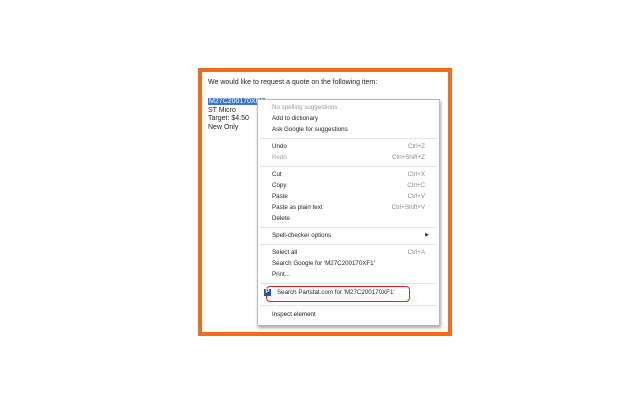  I want to click on menu-item-spell-checker-options: Spell-checker options ▶, so click(351, 235).